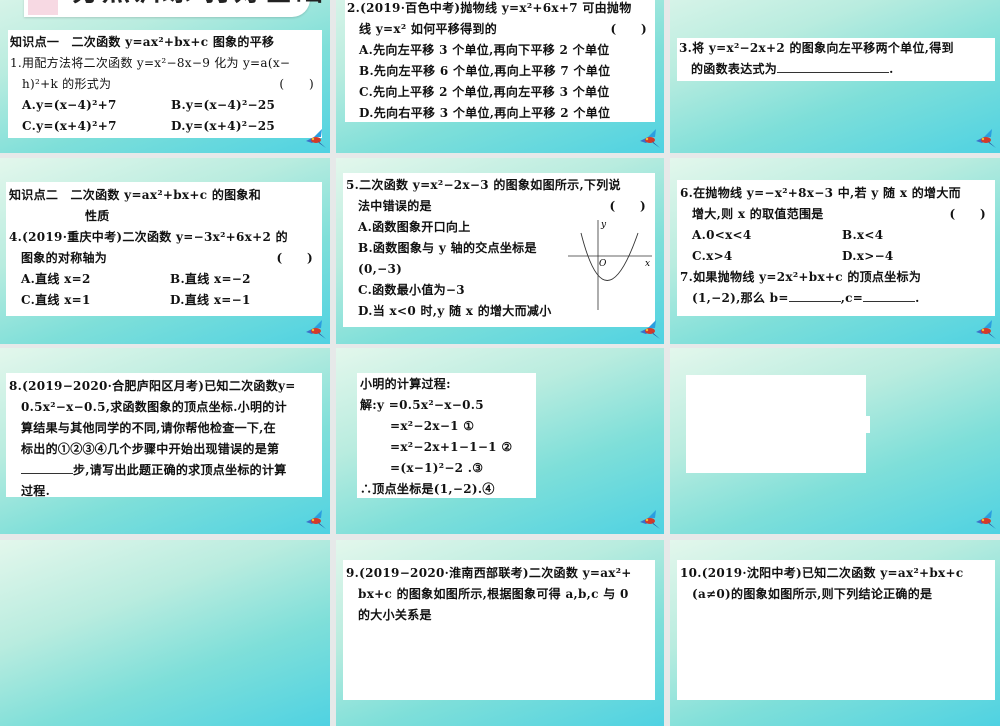  What do you see at coordinates (865, 424) in the screenshot?
I see `blank-box-notch` at bounding box center [865, 424].